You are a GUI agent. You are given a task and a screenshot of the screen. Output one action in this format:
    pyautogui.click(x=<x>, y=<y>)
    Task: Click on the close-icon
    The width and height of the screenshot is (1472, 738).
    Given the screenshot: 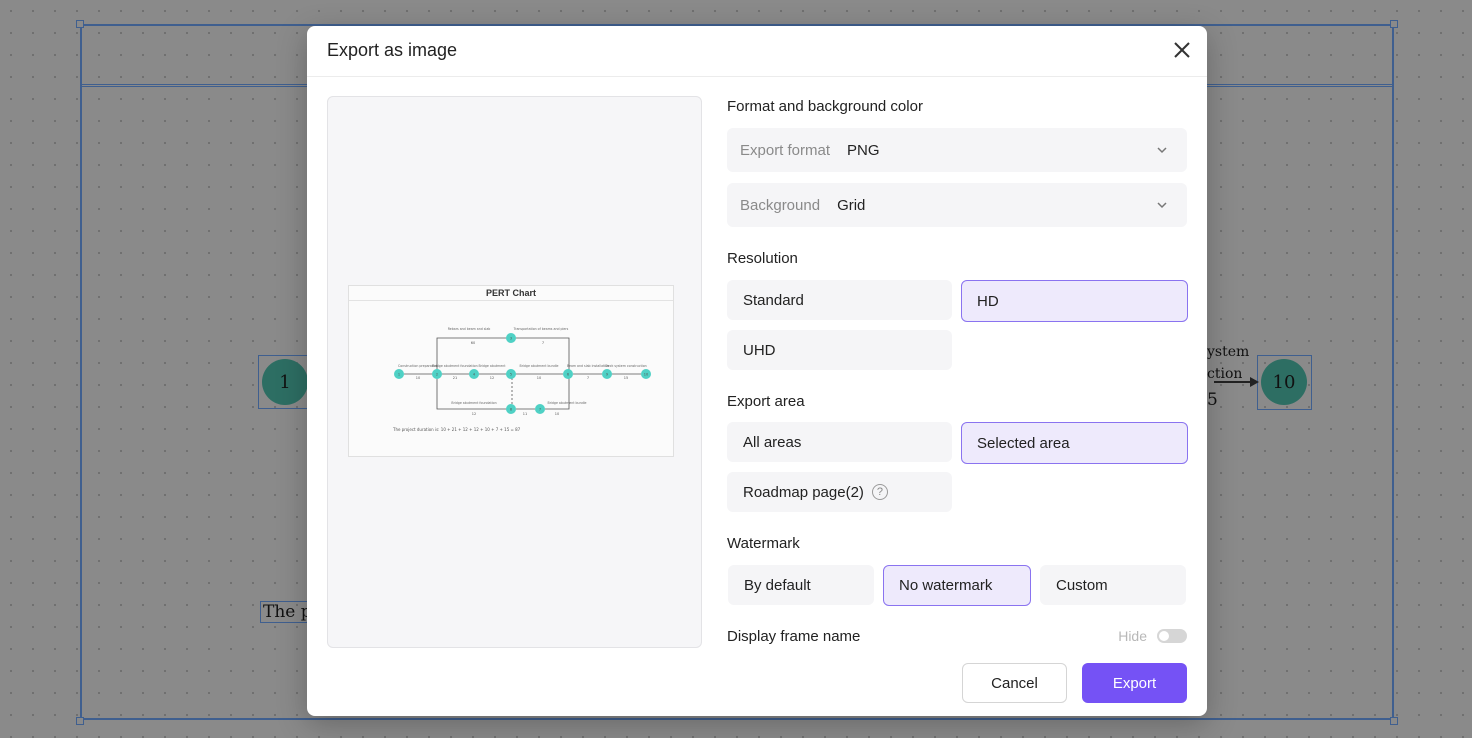 What is the action you would take?
    pyautogui.click(x=1182, y=50)
    